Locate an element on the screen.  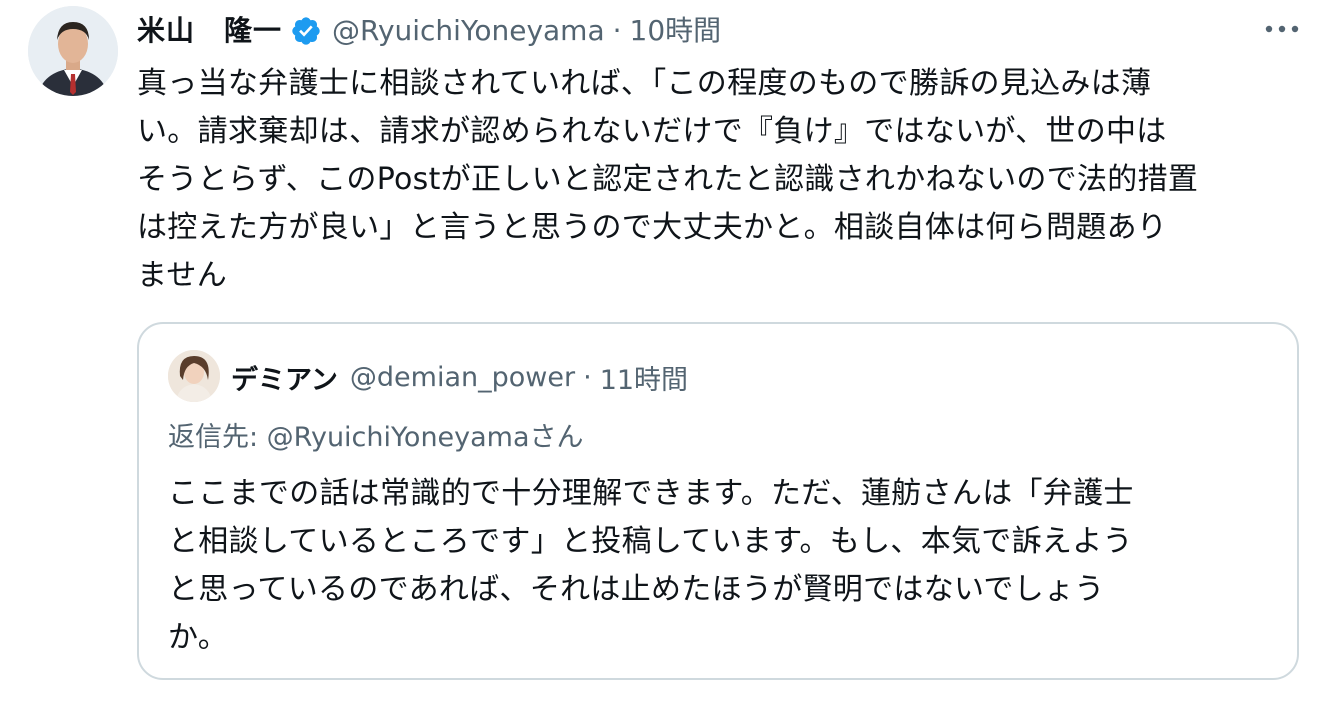
tweet-header: 米山 隆一 @RyuichiYoneyama · 10時間 is located at coordinates (429, 31).